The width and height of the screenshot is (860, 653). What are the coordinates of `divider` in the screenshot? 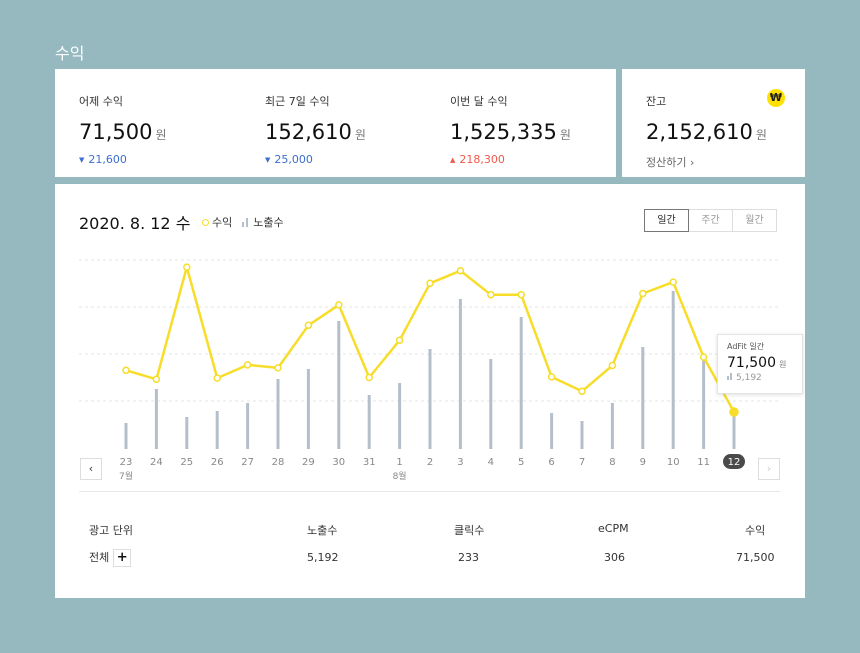 It's located at (429, 491).